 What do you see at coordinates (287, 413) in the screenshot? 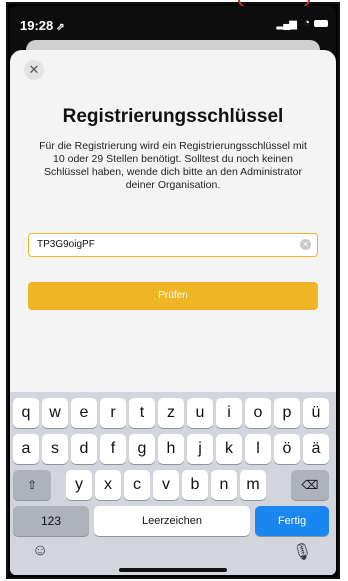
I see `key: p` at bounding box center [287, 413].